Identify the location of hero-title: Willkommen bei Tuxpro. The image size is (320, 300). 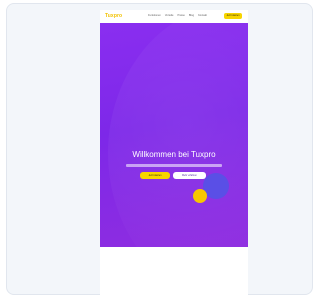
(174, 154).